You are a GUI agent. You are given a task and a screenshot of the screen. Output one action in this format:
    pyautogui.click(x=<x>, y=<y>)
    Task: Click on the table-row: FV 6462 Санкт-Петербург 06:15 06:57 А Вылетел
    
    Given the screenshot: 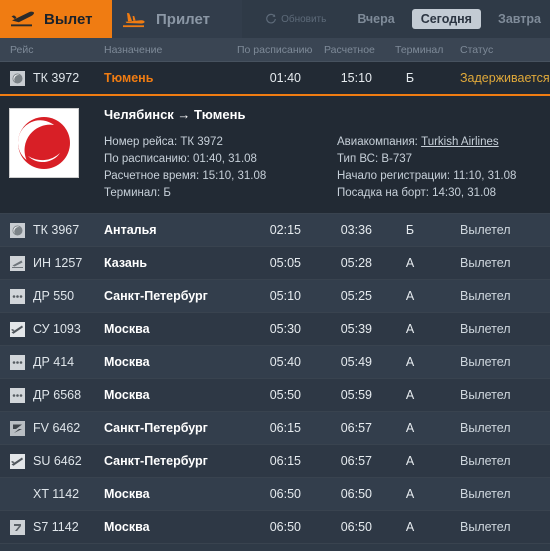 What is the action you would take?
    pyautogui.click(x=275, y=428)
    